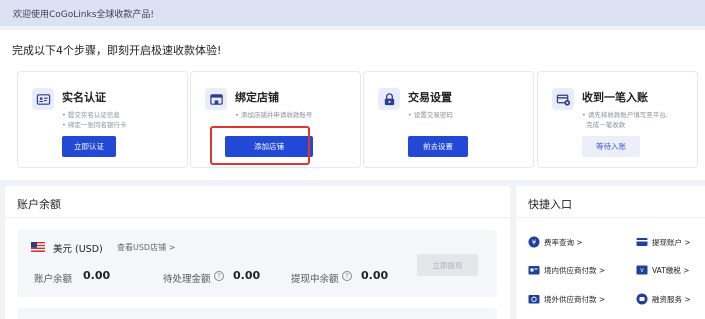  What do you see at coordinates (89, 146) in the screenshot?
I see `verify-now-button: 立即认证` at bounding box center [89, 146].